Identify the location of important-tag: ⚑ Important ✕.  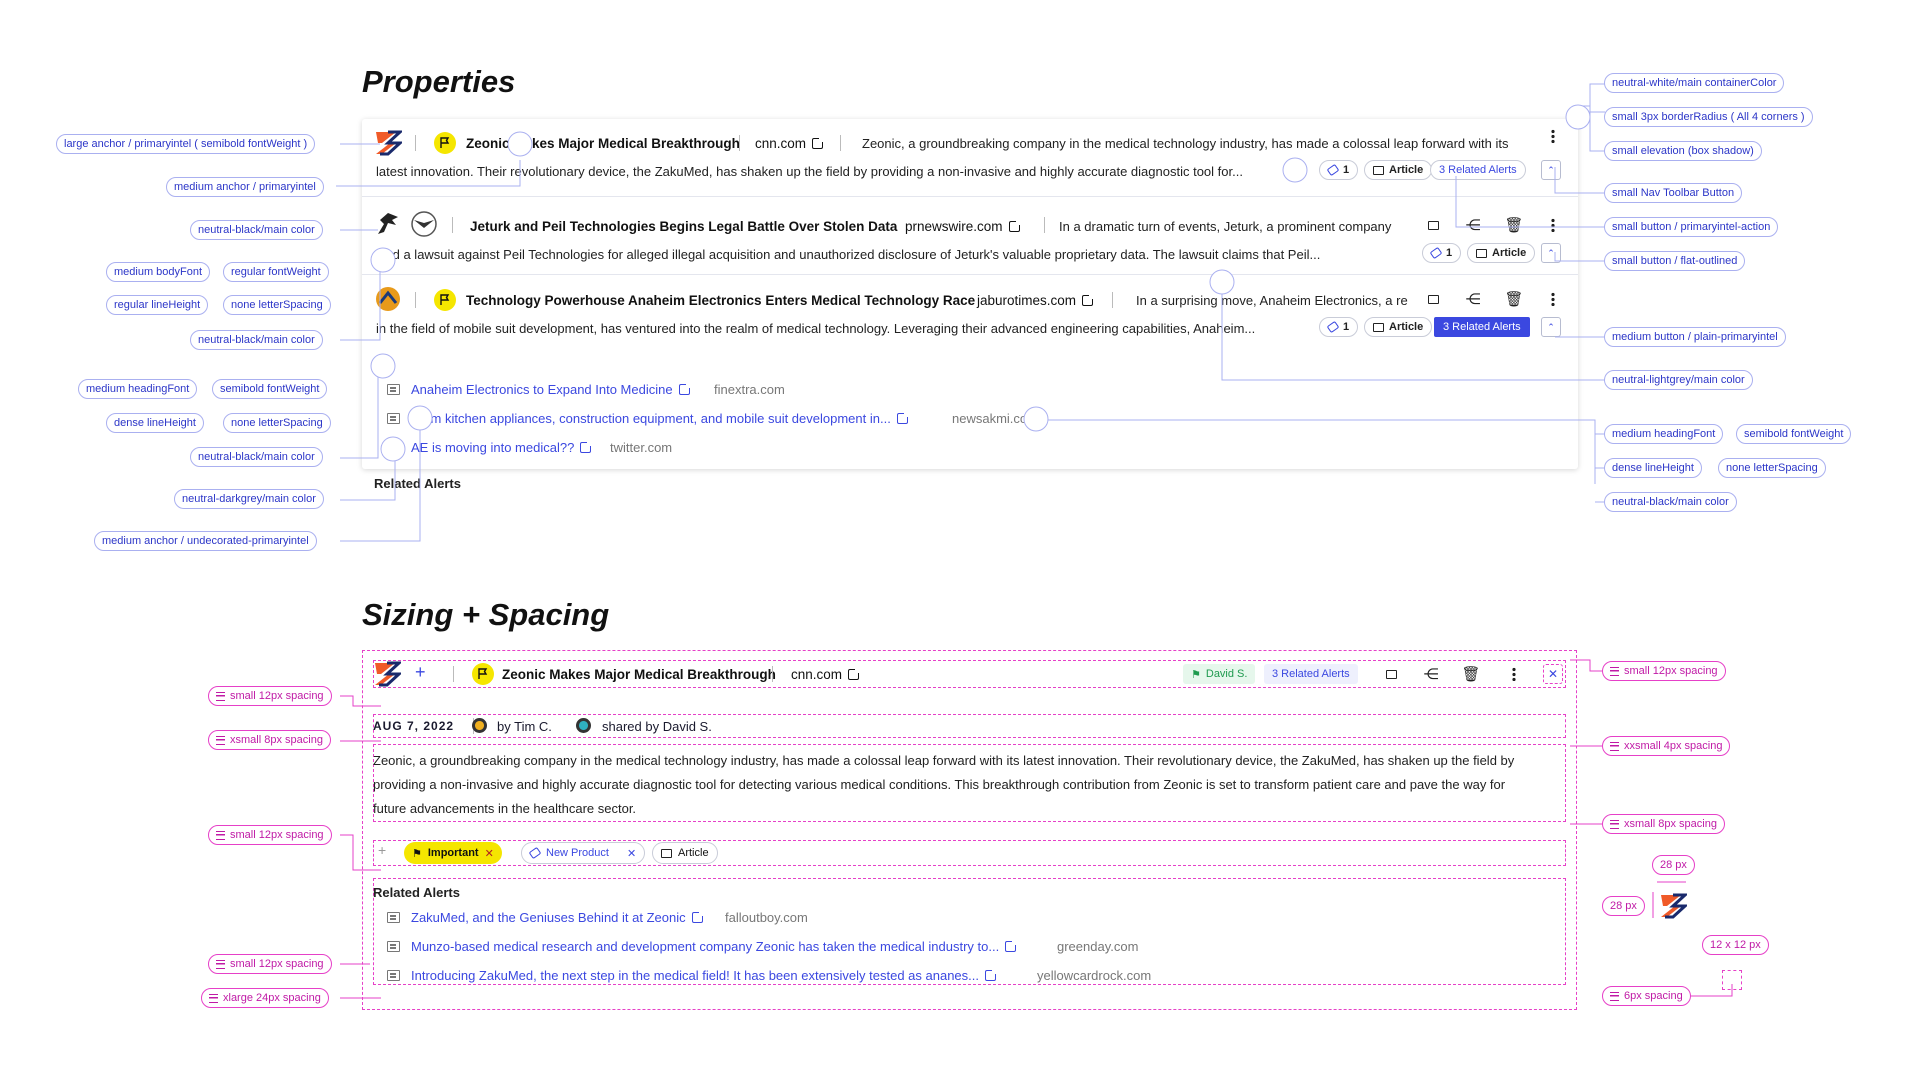
(453, 853).